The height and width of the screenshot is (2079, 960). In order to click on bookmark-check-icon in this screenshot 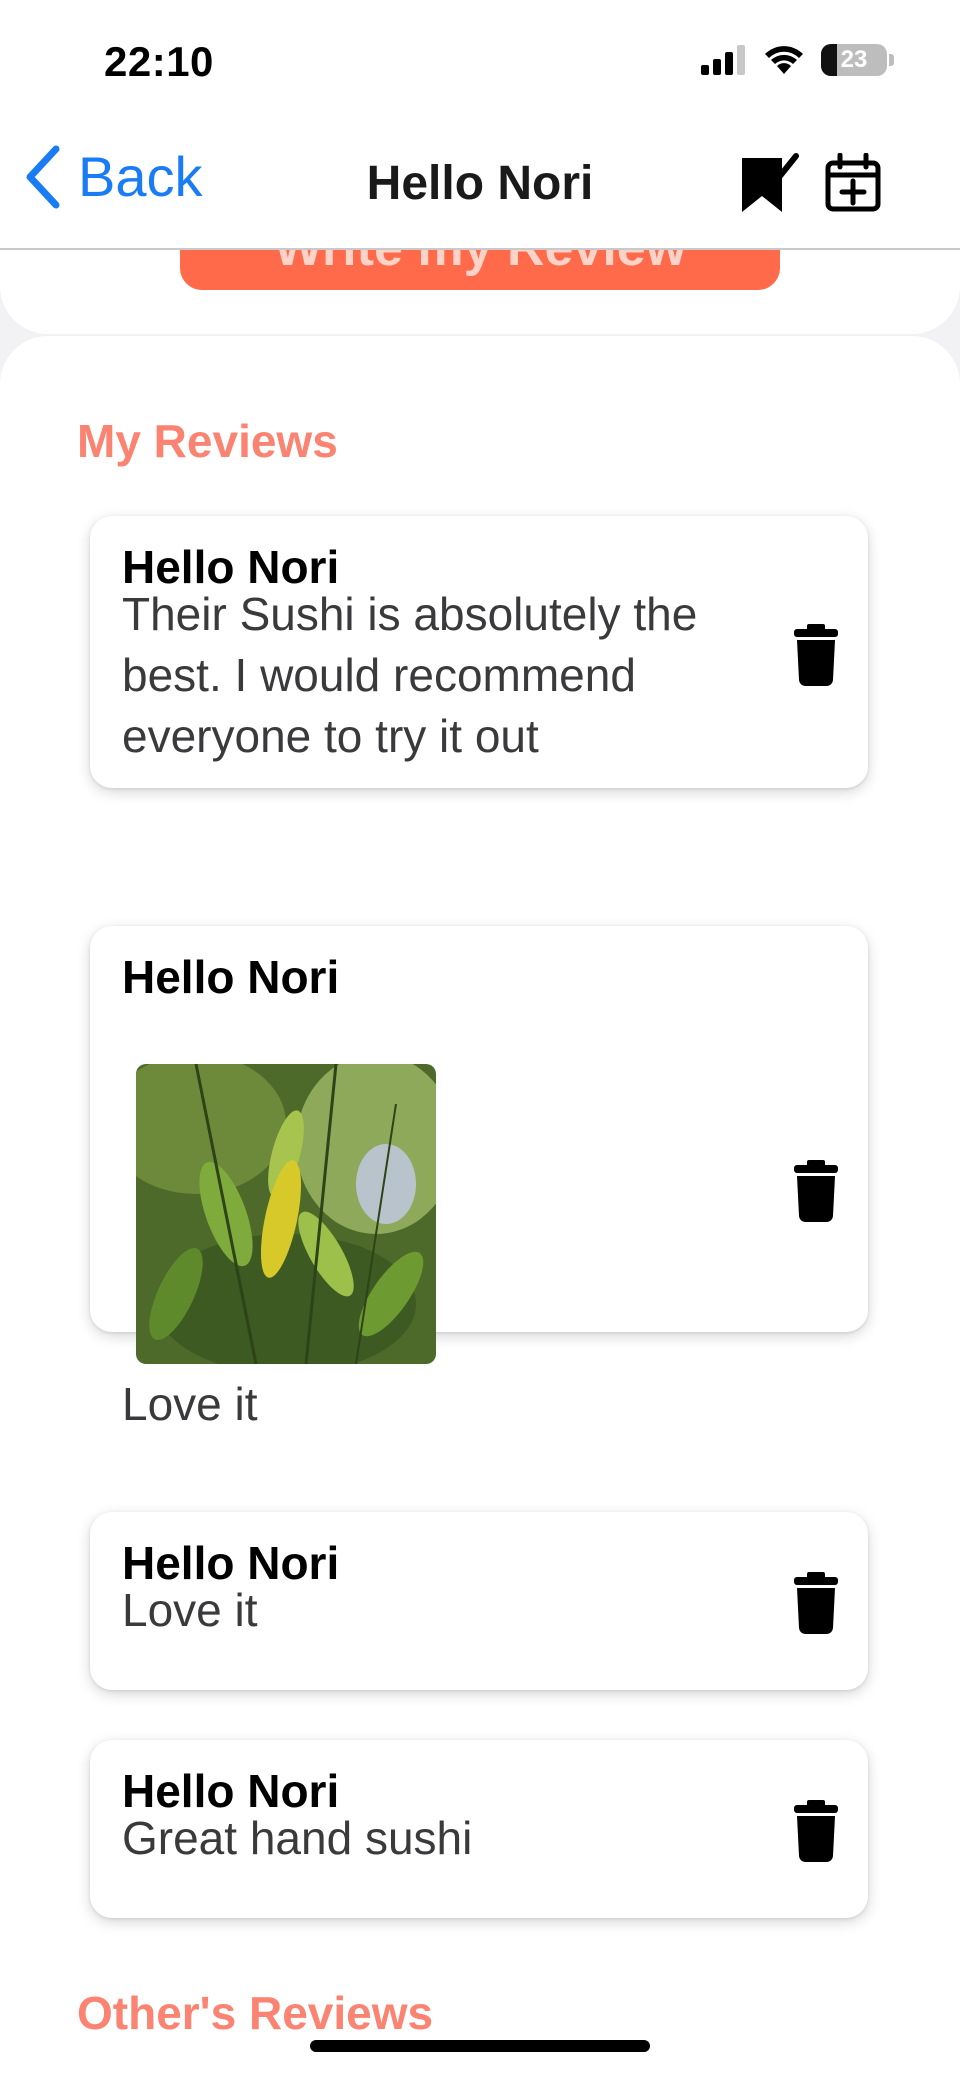, I will do `click(769, 183)`.